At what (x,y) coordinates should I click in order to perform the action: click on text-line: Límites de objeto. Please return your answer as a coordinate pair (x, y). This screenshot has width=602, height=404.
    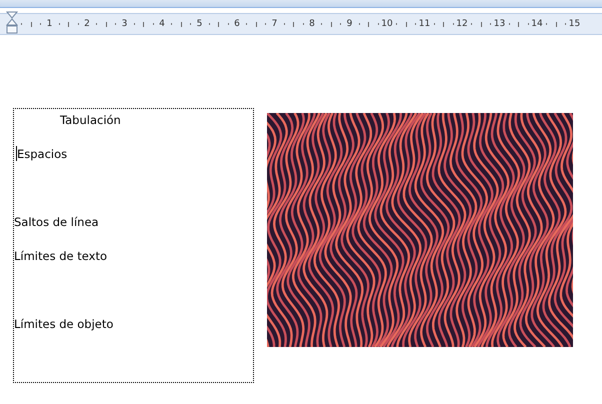
    Looking at the image, I should click on (64, 324).